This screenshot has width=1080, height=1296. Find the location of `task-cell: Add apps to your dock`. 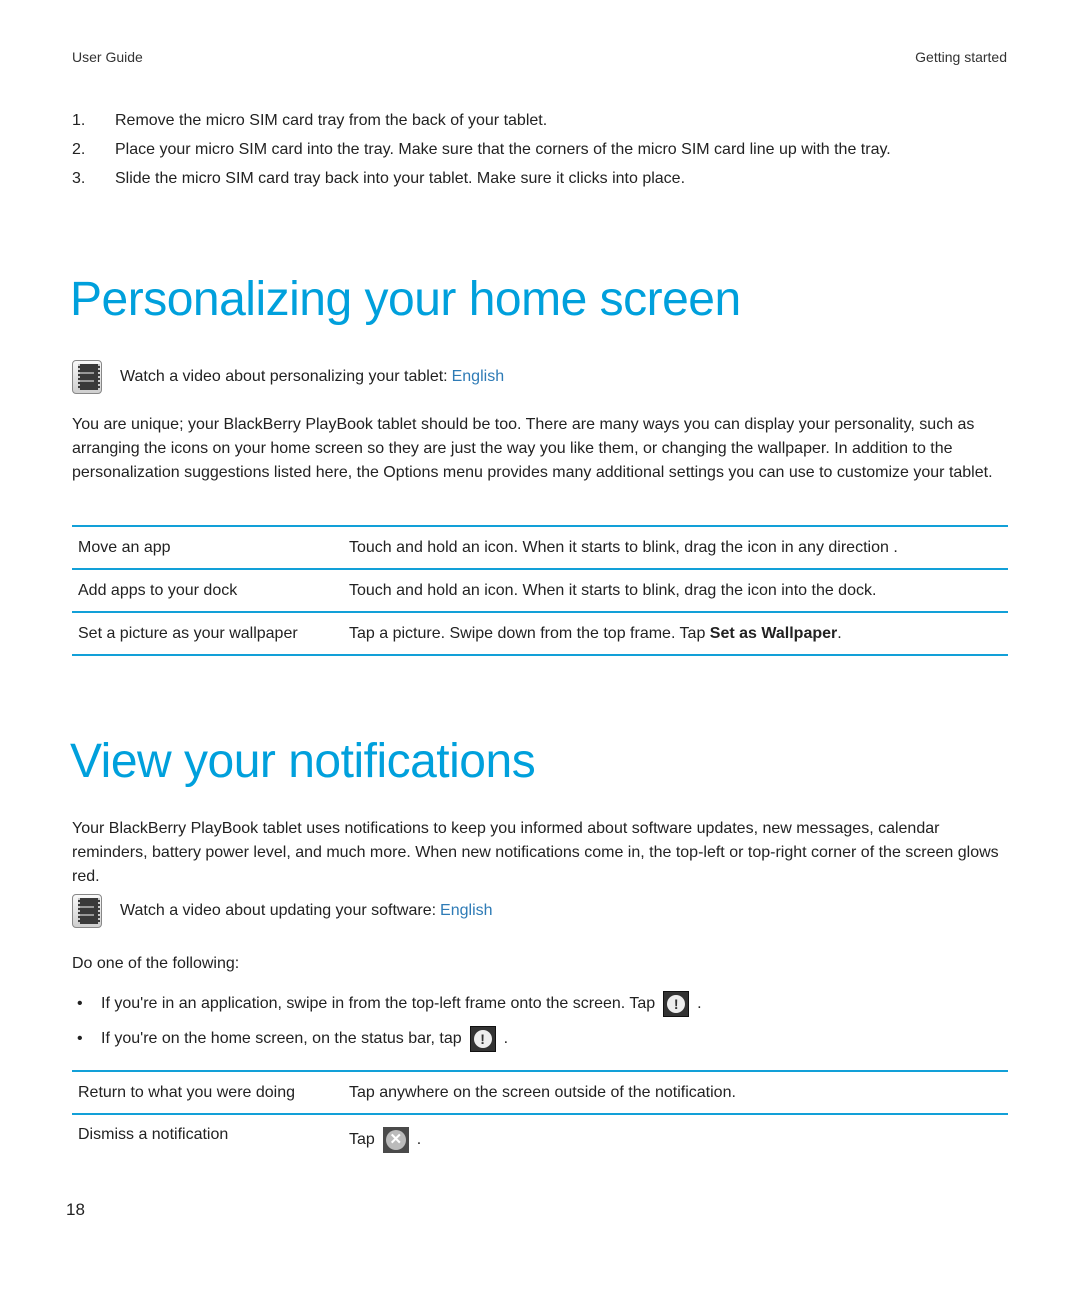

task-cell: Add apps to your dock is located at coordinates (158, 590).